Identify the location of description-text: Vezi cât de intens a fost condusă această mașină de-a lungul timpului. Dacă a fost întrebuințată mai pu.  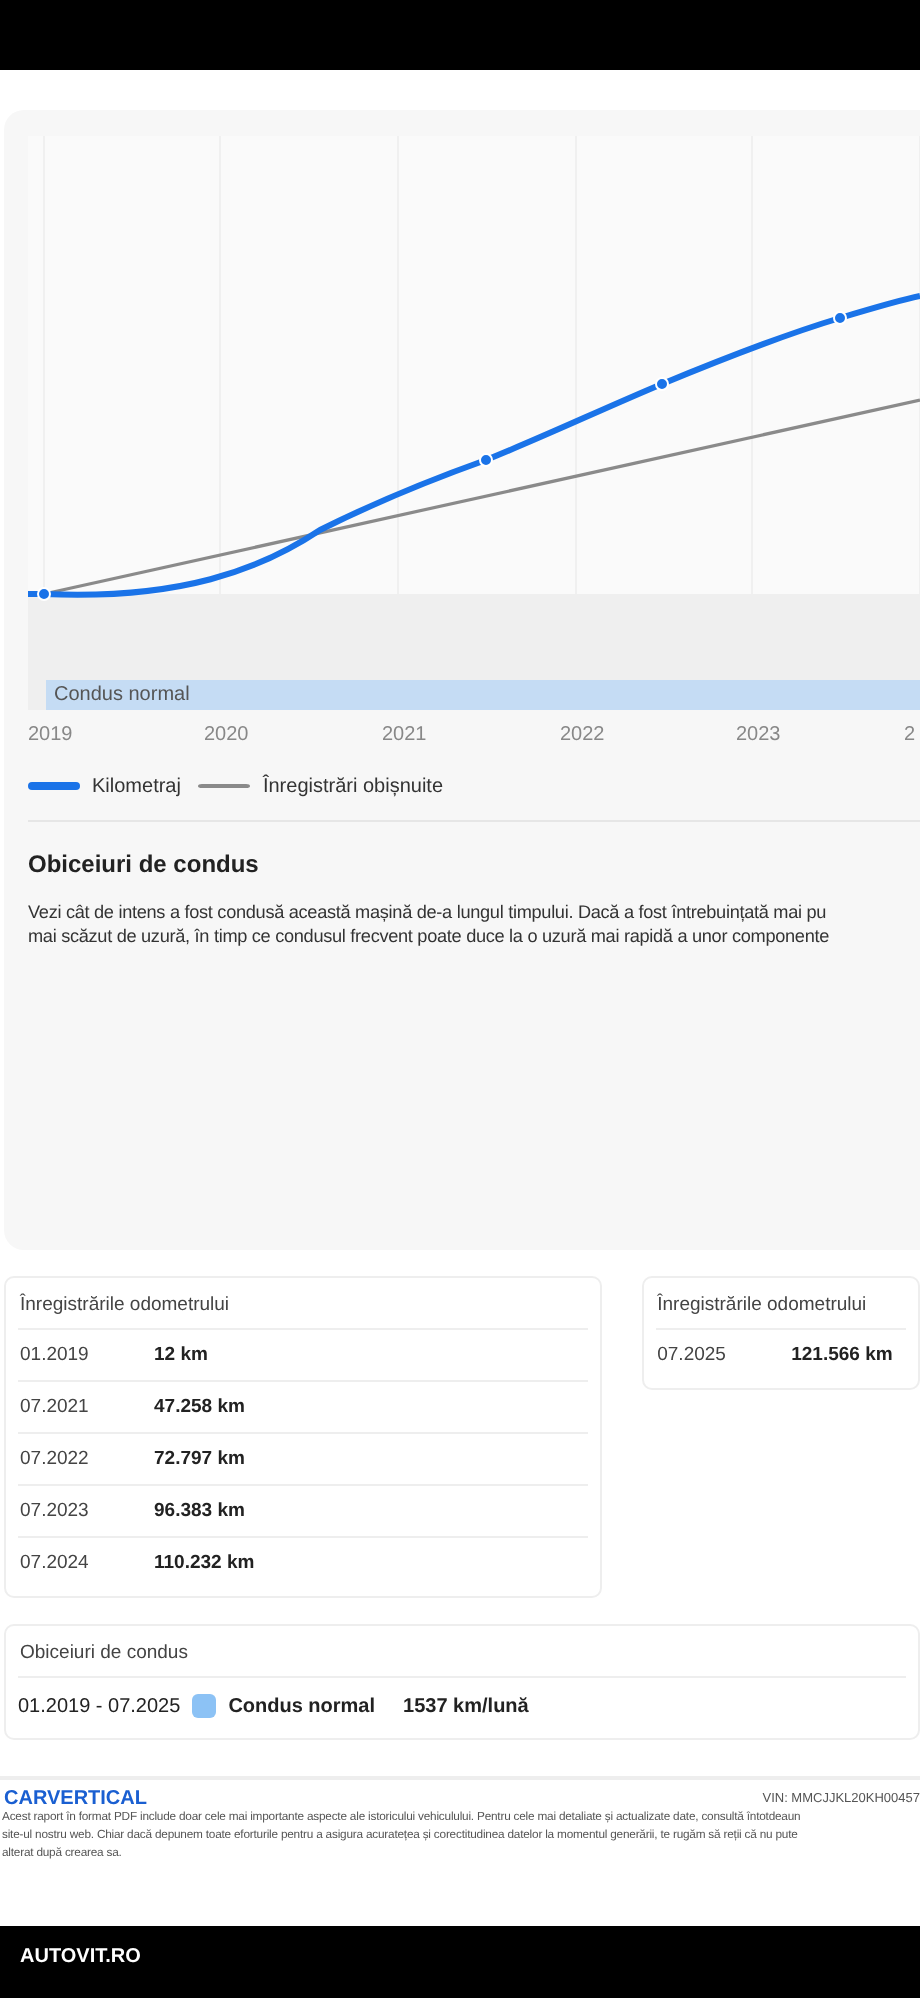
(428, 912).